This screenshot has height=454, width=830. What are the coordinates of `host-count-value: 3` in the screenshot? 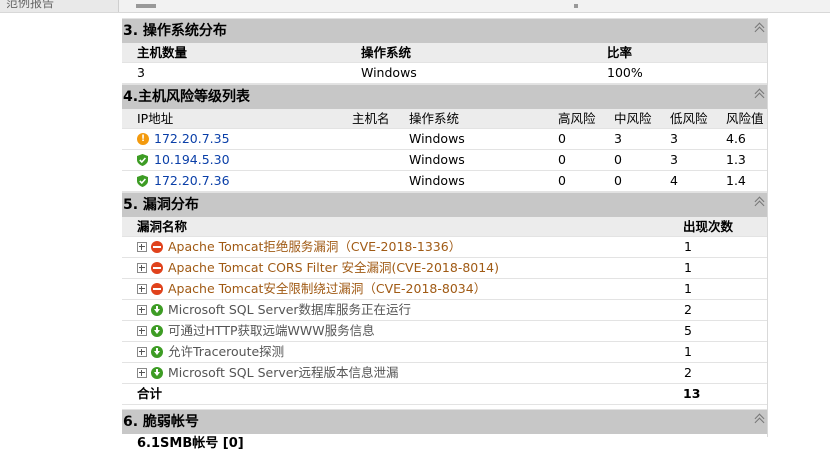 It's located at (141, 72).